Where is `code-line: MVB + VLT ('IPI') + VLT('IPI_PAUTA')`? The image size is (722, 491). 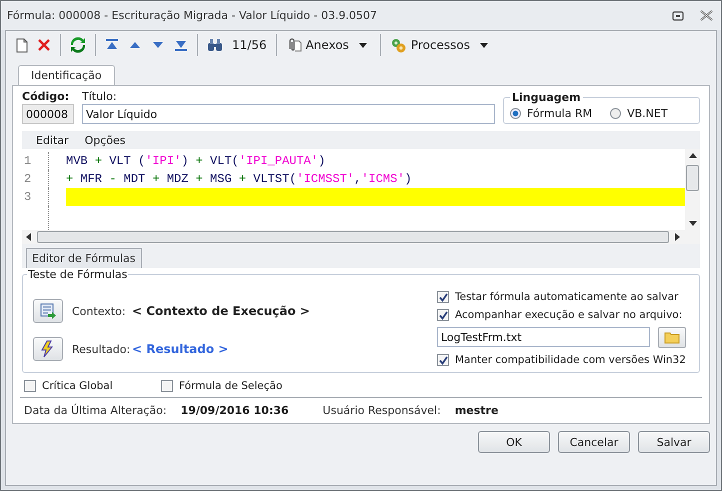 code-line: MVB + VLT ('IPI') + VLT('IPI_PAUTA') is located at coordinates (196, 161).